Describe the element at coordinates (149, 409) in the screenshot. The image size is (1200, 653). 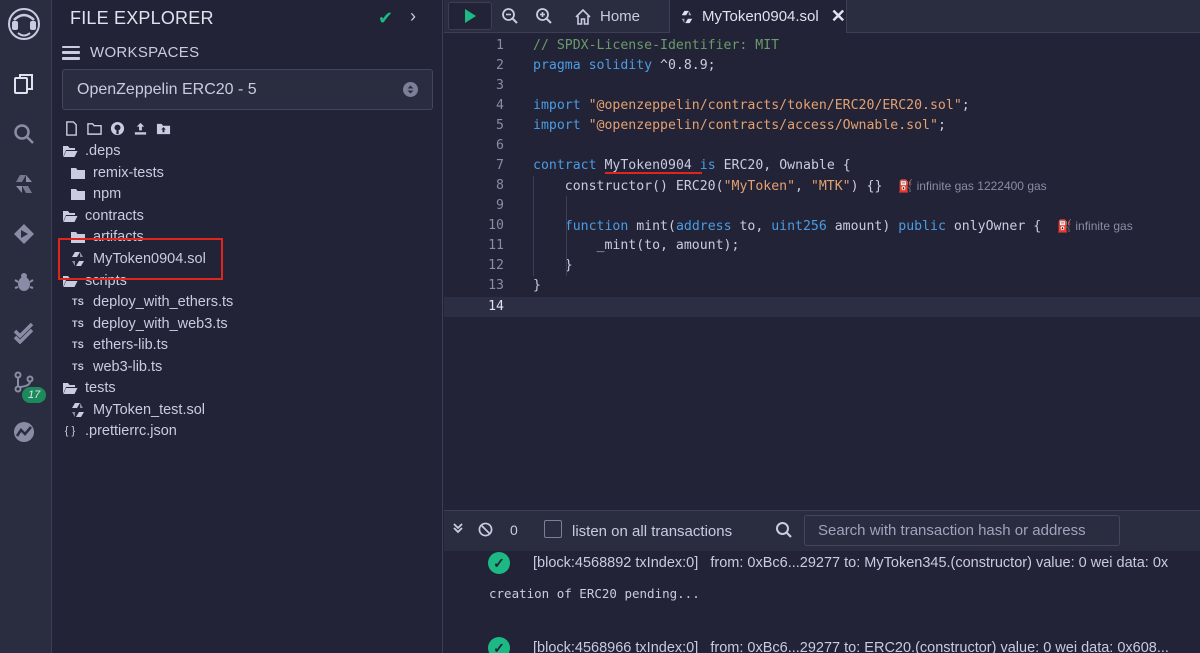
I see `tree-label: MyToken_test.sol` at that location.